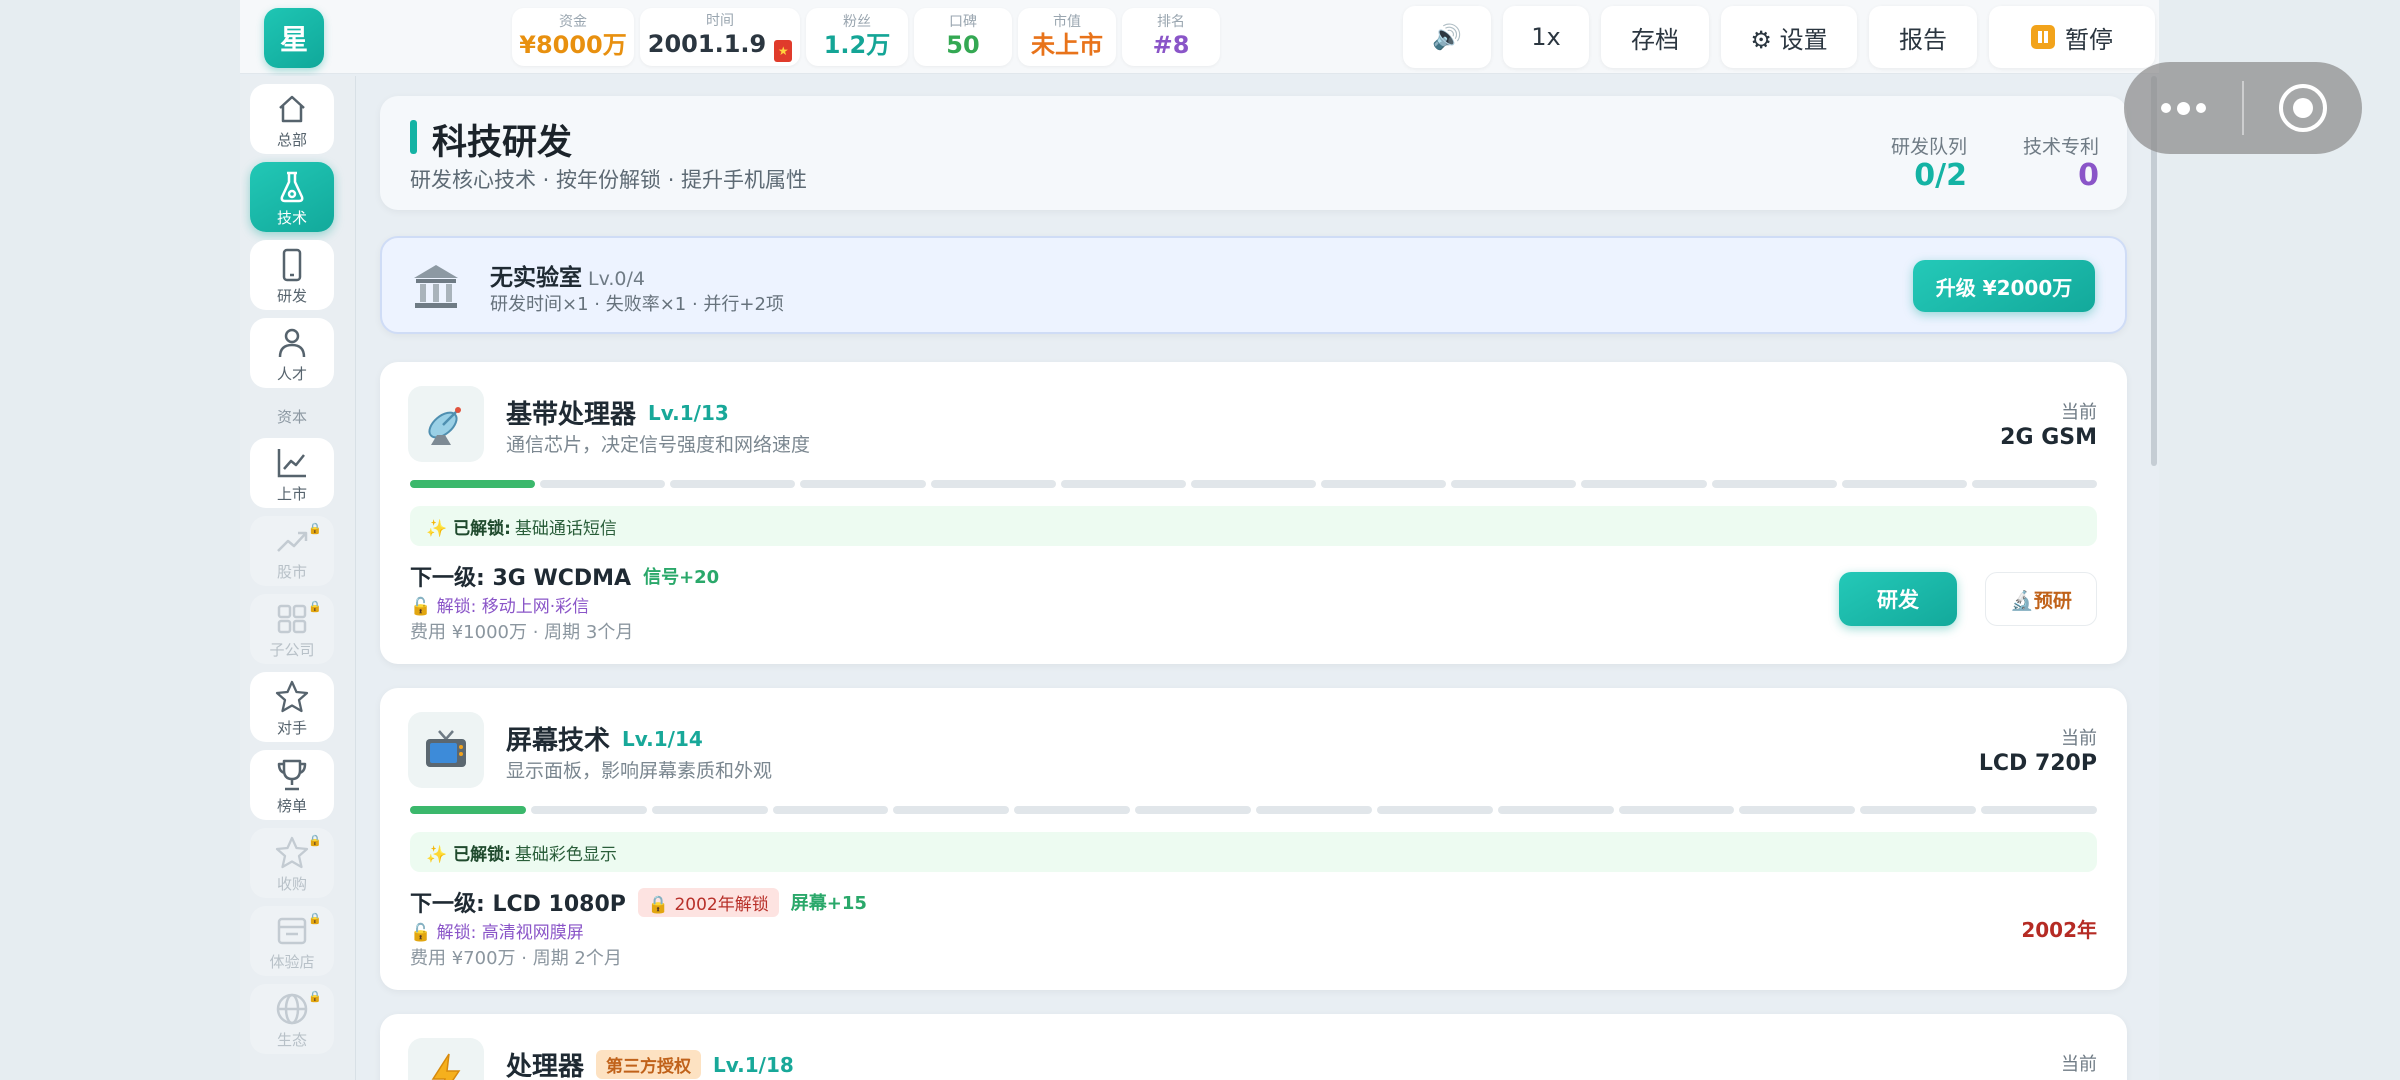 The image size is (2400, 1080). I want to click on tech-title: 处理器 第三方授权 Lv.1/18, so click(650, 1063).